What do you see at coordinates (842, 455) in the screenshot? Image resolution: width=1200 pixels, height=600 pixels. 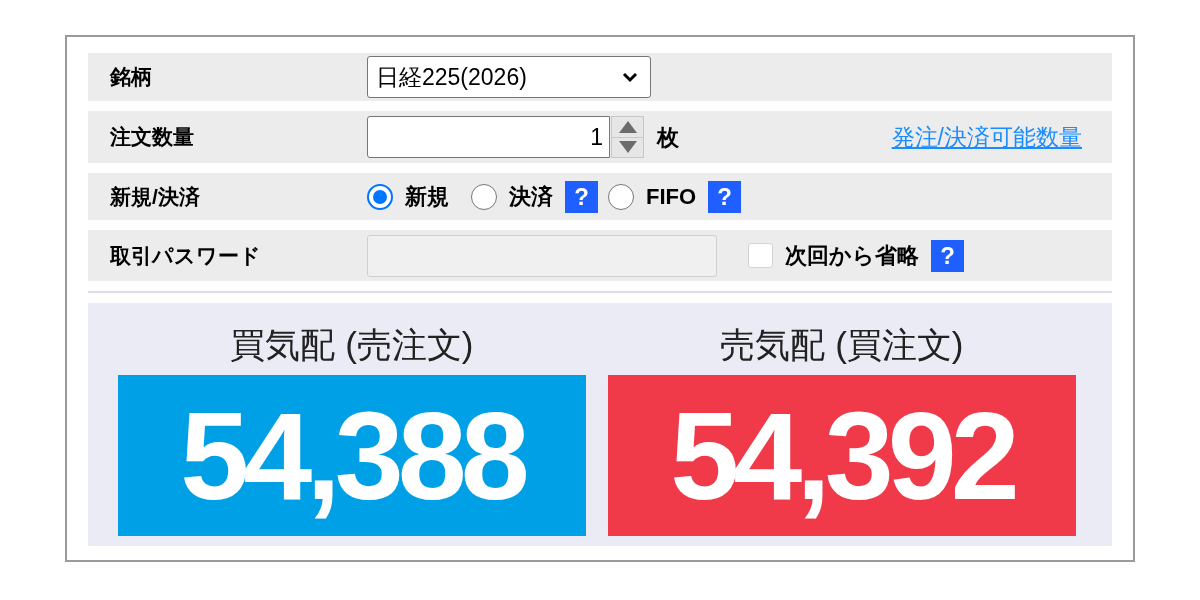 I see `price-box: 54,392` at bounding box center [842, 455].